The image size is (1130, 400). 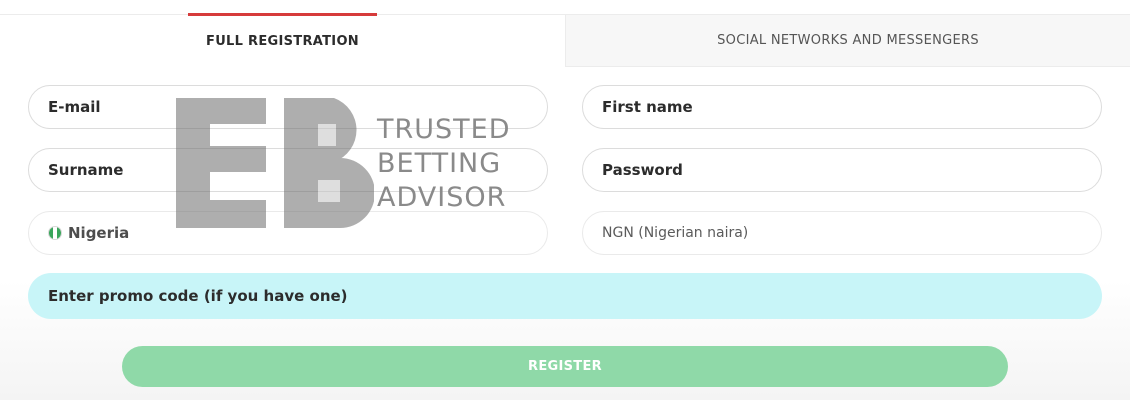 I want to click on country-value: Nigeria, so click(x=99, y=233).